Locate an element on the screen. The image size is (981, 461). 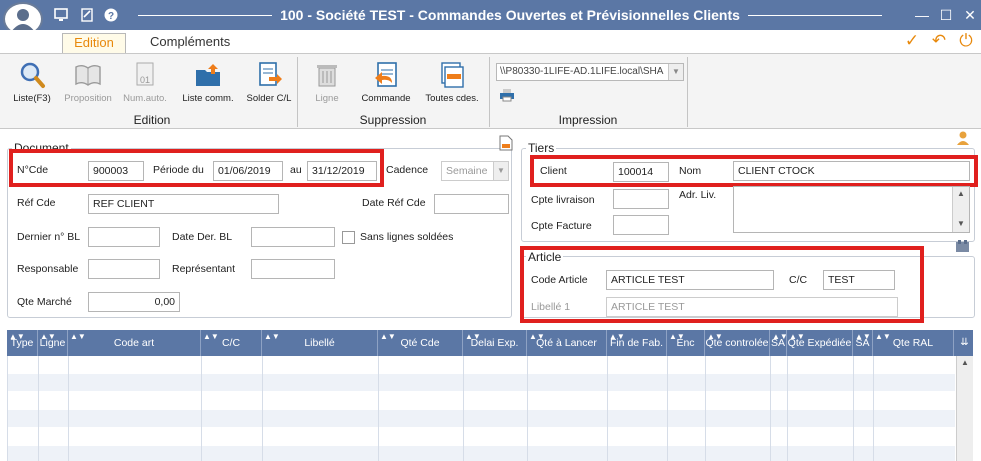
grid-column-header: ▲▼ Libellé is located at coordinates (320, 343).